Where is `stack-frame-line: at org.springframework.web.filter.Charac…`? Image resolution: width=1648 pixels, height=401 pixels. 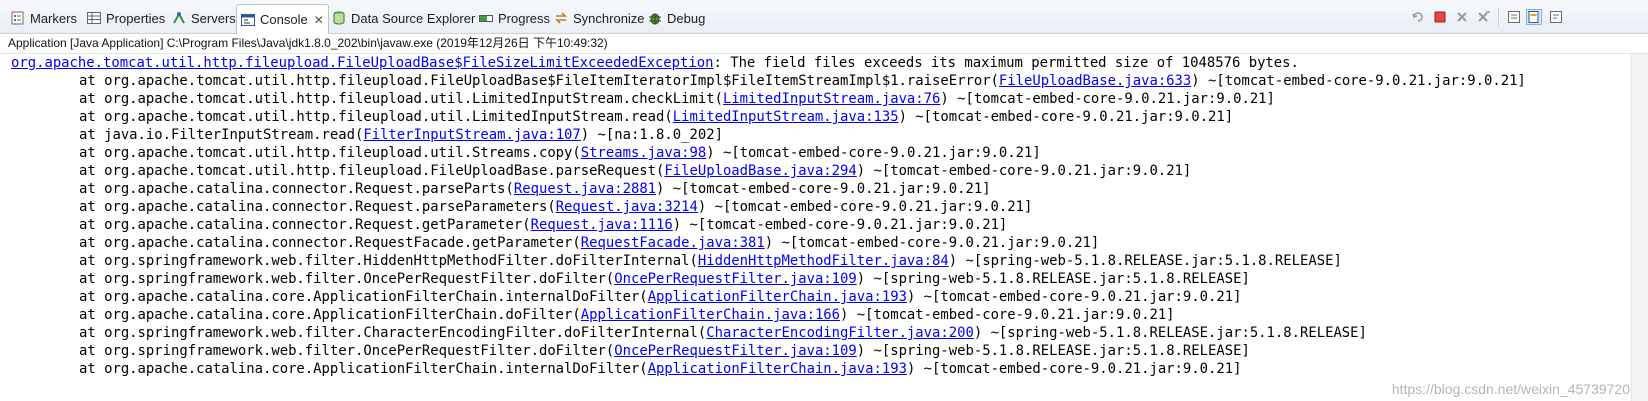
stack-frame-line: at org.springframework.web.filter.Charac… is located at coordinates (689, 333).